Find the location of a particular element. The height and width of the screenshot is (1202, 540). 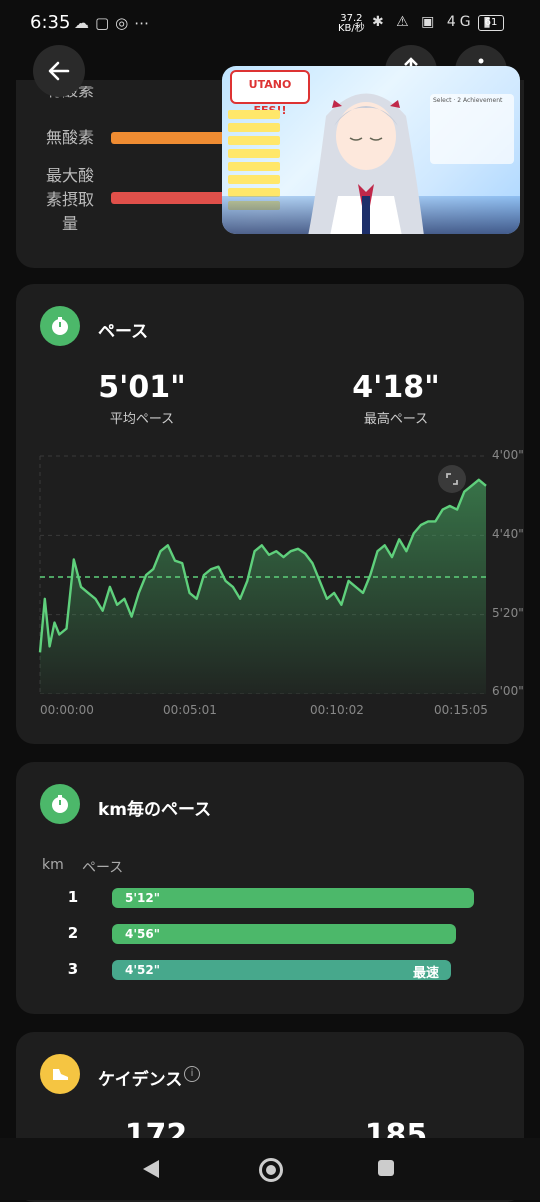

km-number: 1 is located at coordinates (73, 897).